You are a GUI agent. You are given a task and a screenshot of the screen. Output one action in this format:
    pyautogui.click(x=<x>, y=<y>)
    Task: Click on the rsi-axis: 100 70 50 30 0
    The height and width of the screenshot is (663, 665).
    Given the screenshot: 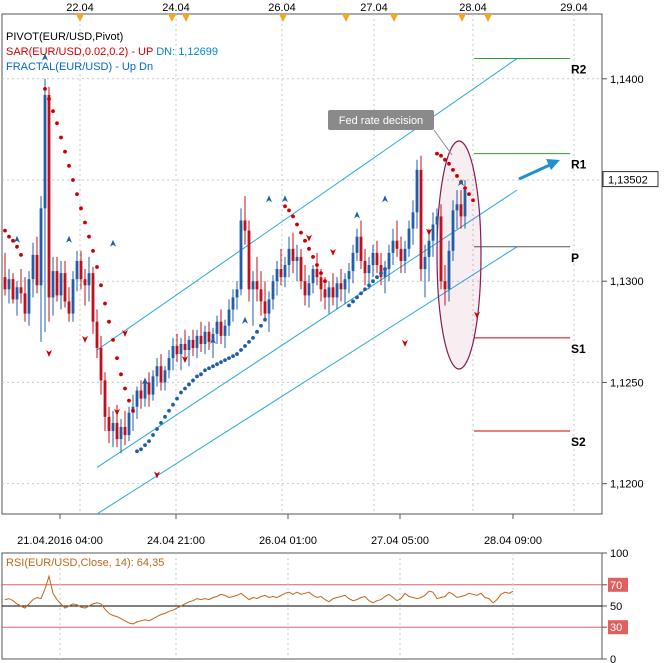 What is the action you would take?
    pyautogui.click(x=615, y=605)
    